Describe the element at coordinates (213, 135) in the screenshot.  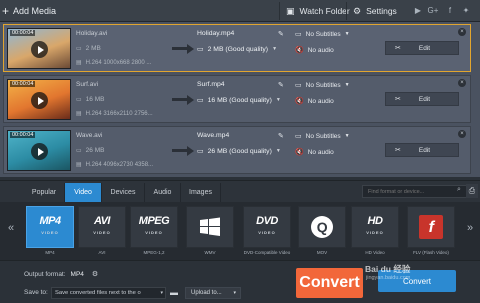
I see `output-filename: Wave.mp4` at that location.